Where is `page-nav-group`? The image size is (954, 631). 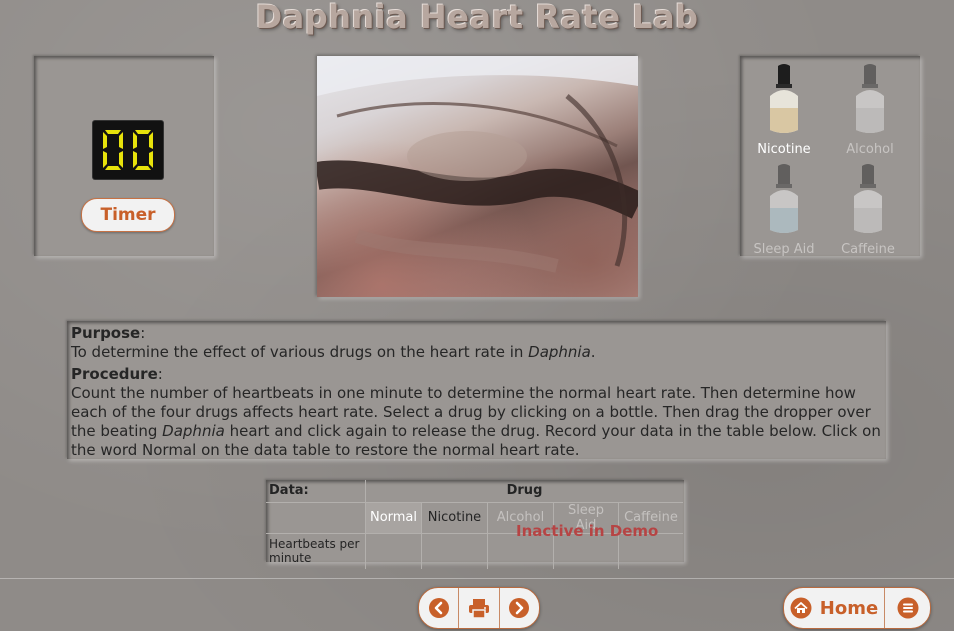
page-nav-group is located at coordinates (479, 608).